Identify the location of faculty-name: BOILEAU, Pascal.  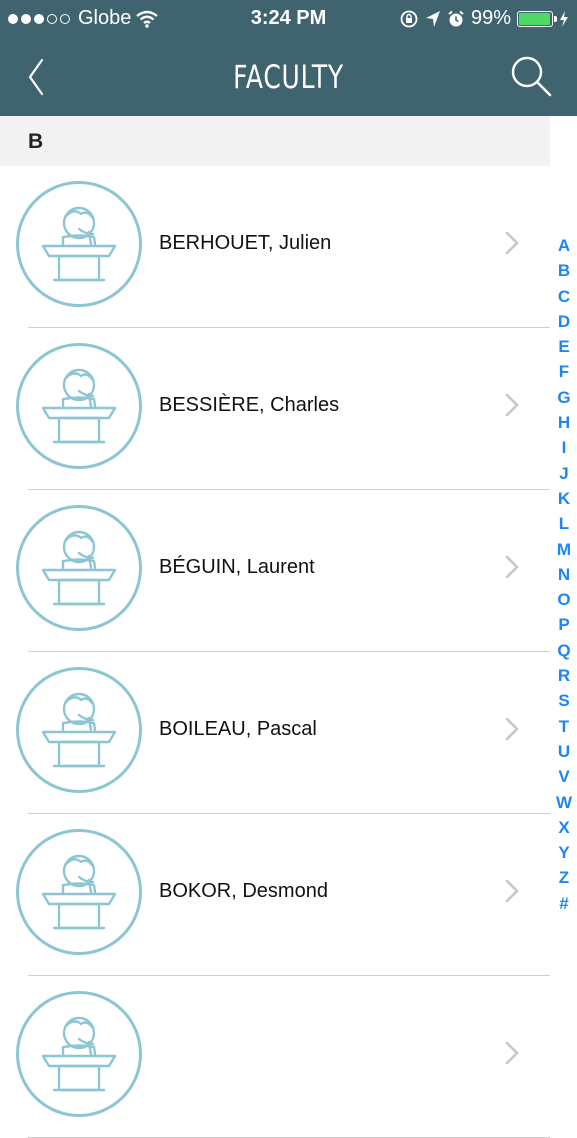
(238, 729).